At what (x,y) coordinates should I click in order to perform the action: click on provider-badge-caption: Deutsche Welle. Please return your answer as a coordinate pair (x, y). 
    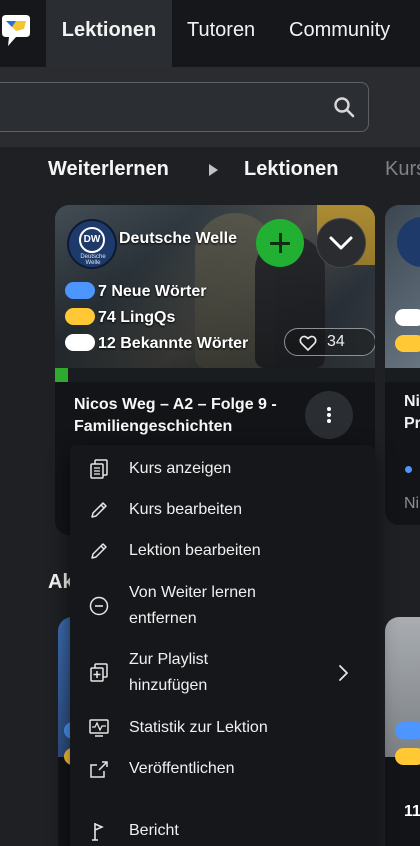
    Looking at the image, I should click on (93, 260).